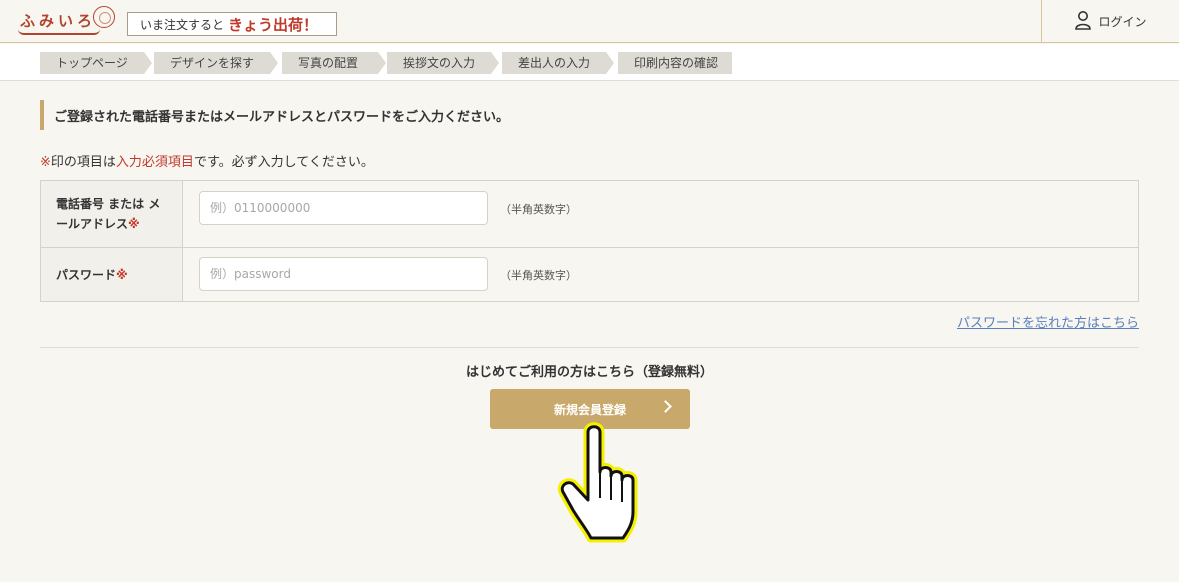 The width and height of the screenshot is (1179, 582). Describe the element at coordinates (1048, 321) in the screenshot. I see `forgot-password-link: パスワードを忘れた方はこちら` at that location.